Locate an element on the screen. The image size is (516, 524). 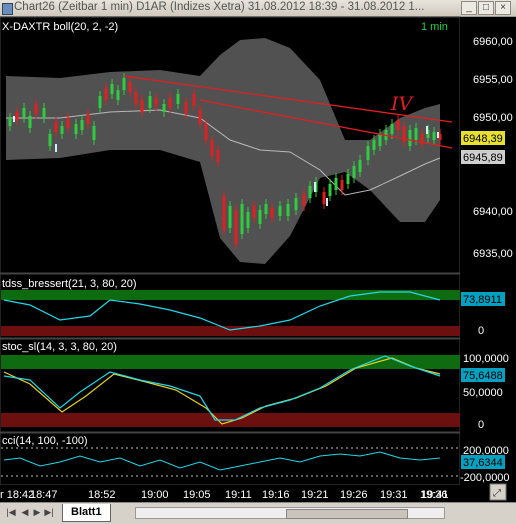
cci-panel-label: cci(14, 100, -100) is located at coordinates (45, 441).